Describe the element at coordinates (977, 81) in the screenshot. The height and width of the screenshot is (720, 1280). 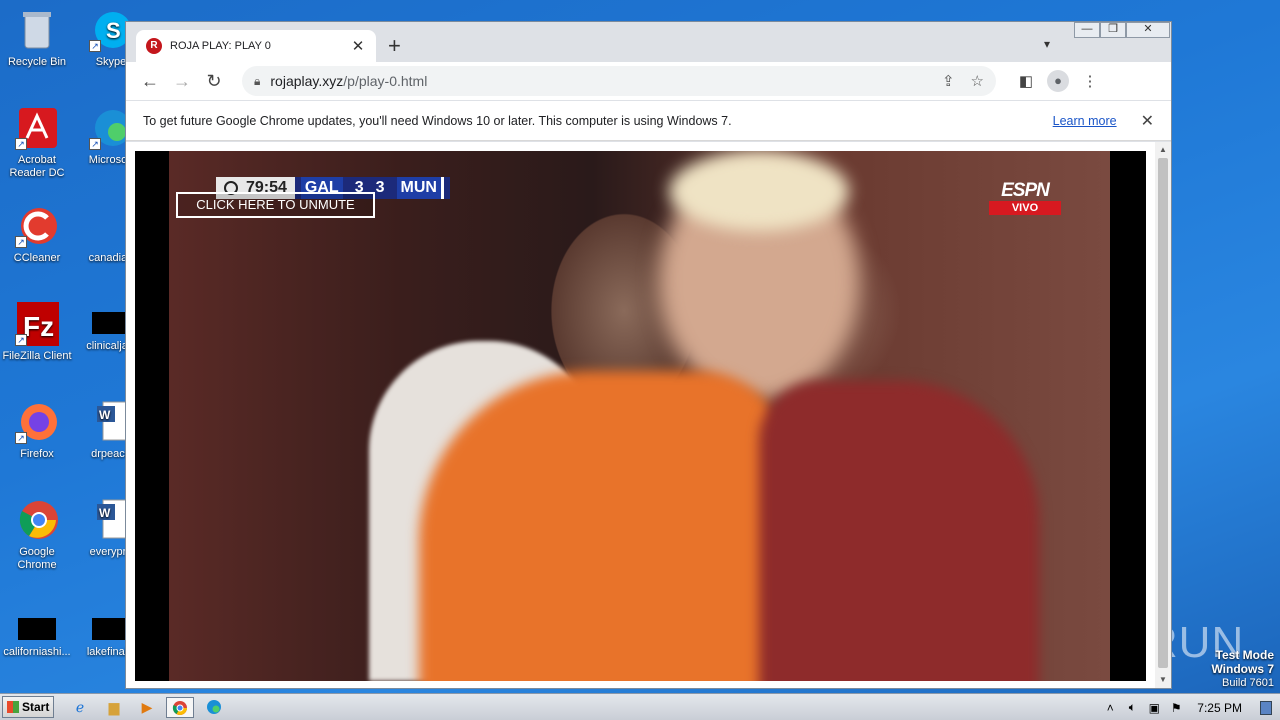
I see `bookmark-star-icon: ☆` at that location.